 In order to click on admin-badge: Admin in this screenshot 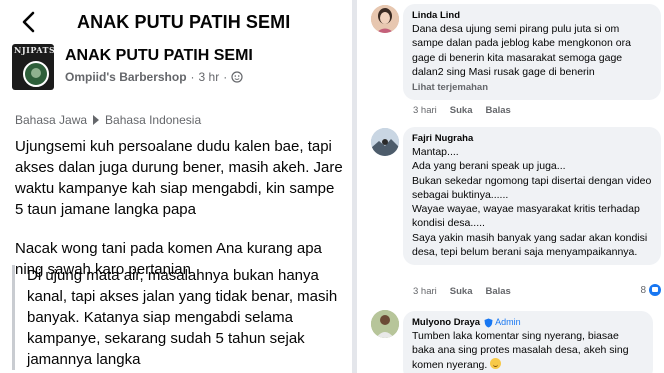, I will do `click(502, 322)`.